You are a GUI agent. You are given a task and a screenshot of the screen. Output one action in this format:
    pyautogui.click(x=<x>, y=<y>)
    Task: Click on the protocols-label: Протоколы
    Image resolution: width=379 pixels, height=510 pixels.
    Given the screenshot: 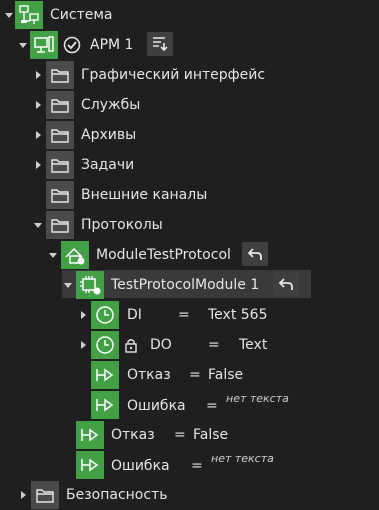 What is the action you would take?
    pyautogui.click(x=122, y=225)
    